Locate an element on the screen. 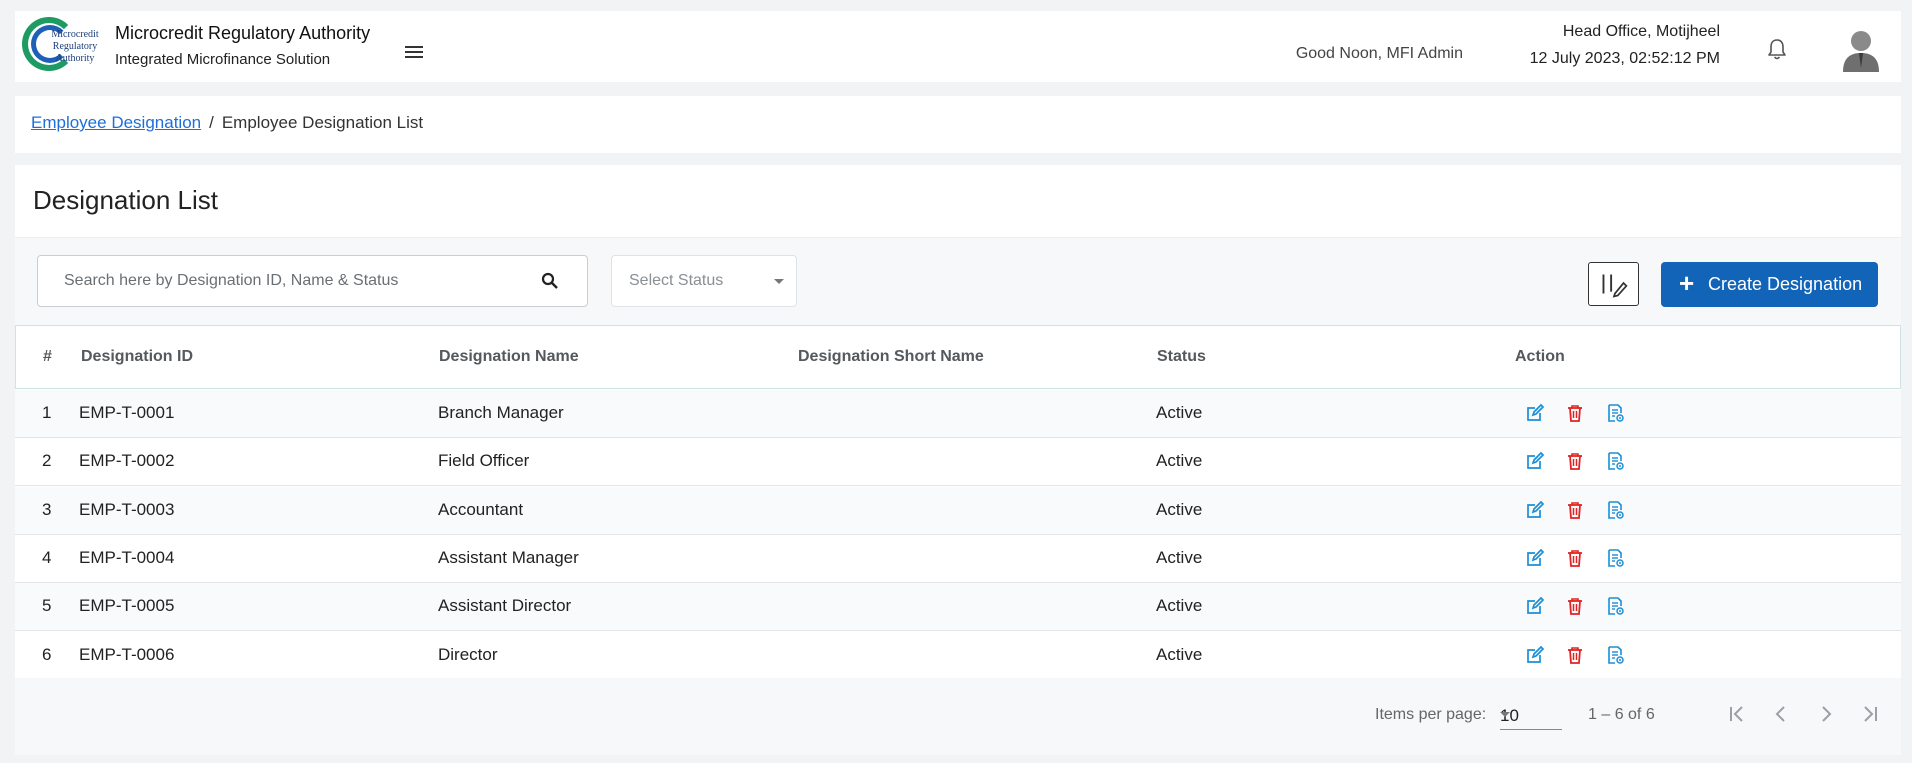  cell-designation-id: EMP-T-0003 is located at coordinates (127, 509).